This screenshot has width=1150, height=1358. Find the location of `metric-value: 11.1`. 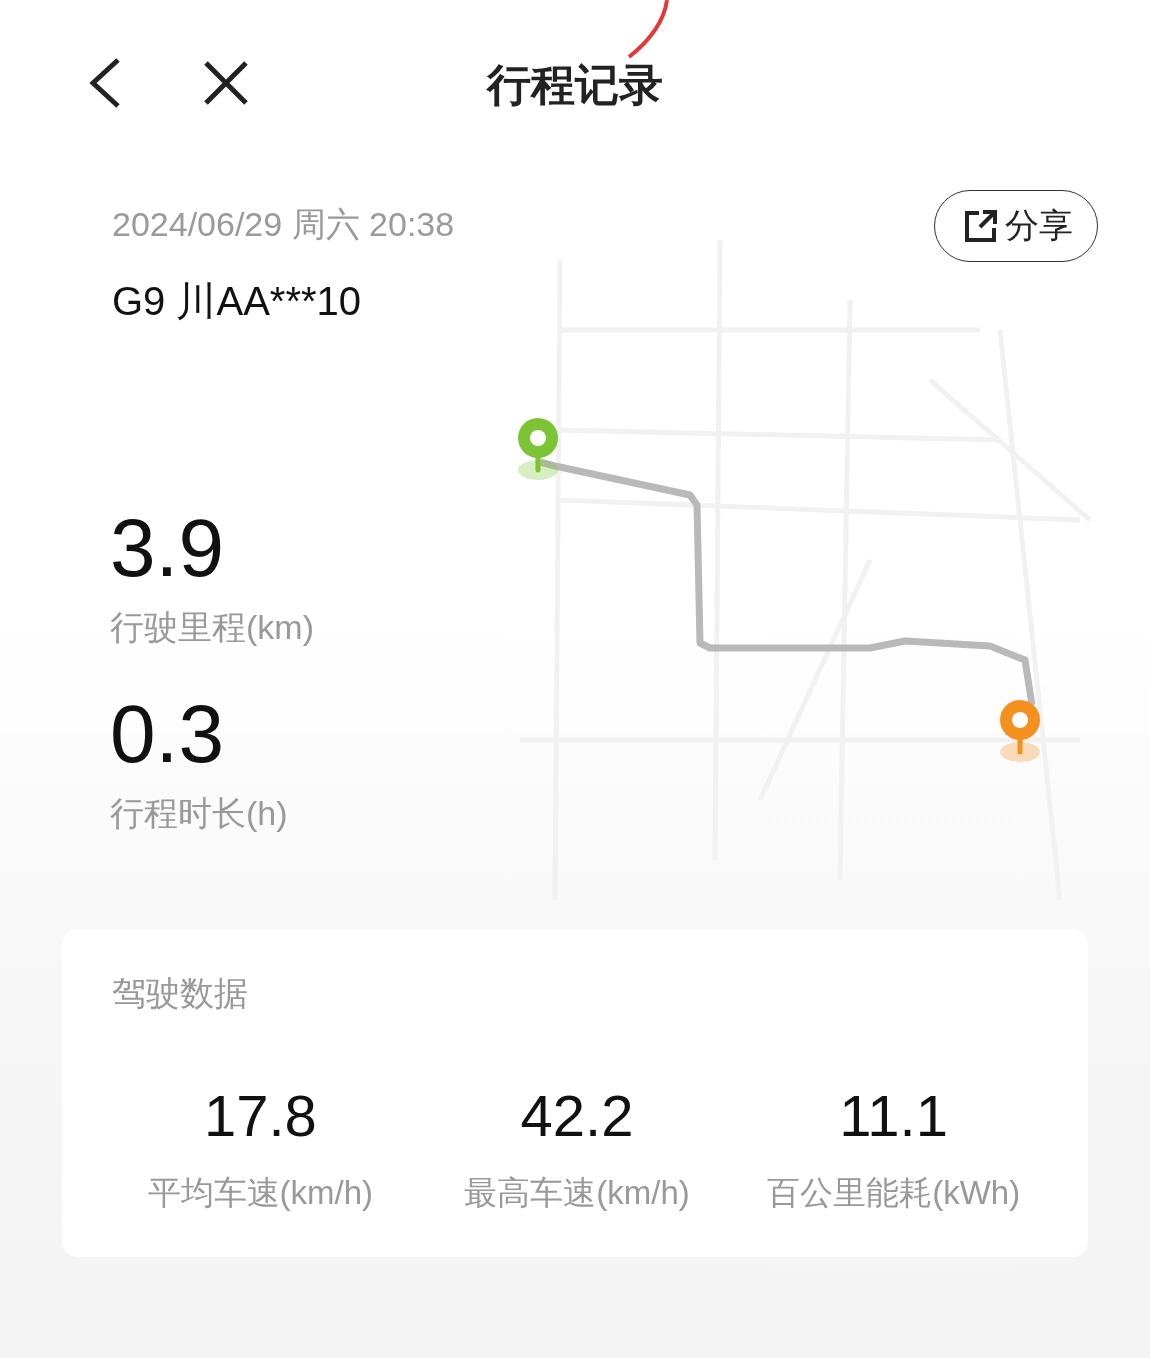

metric-value: 11.1 is located at coordinates (893, 1116).